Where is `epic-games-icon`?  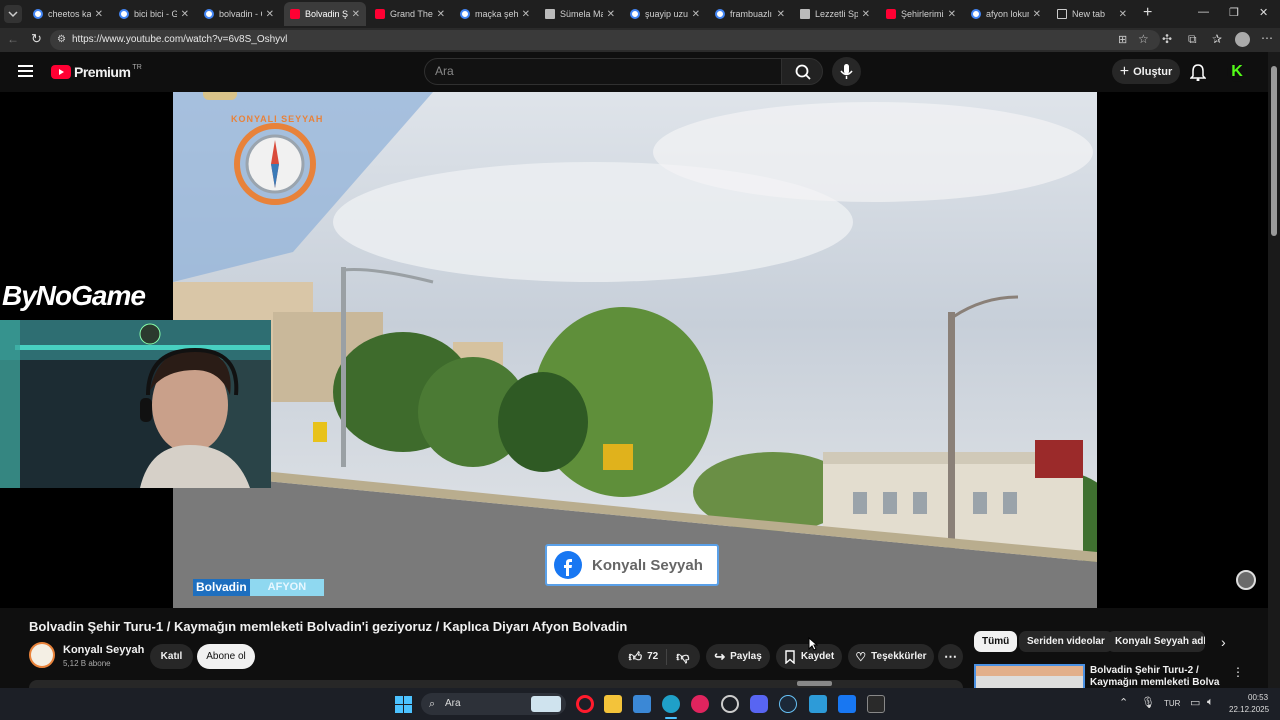 epic-games-icon is located at coordinates (876, 704).